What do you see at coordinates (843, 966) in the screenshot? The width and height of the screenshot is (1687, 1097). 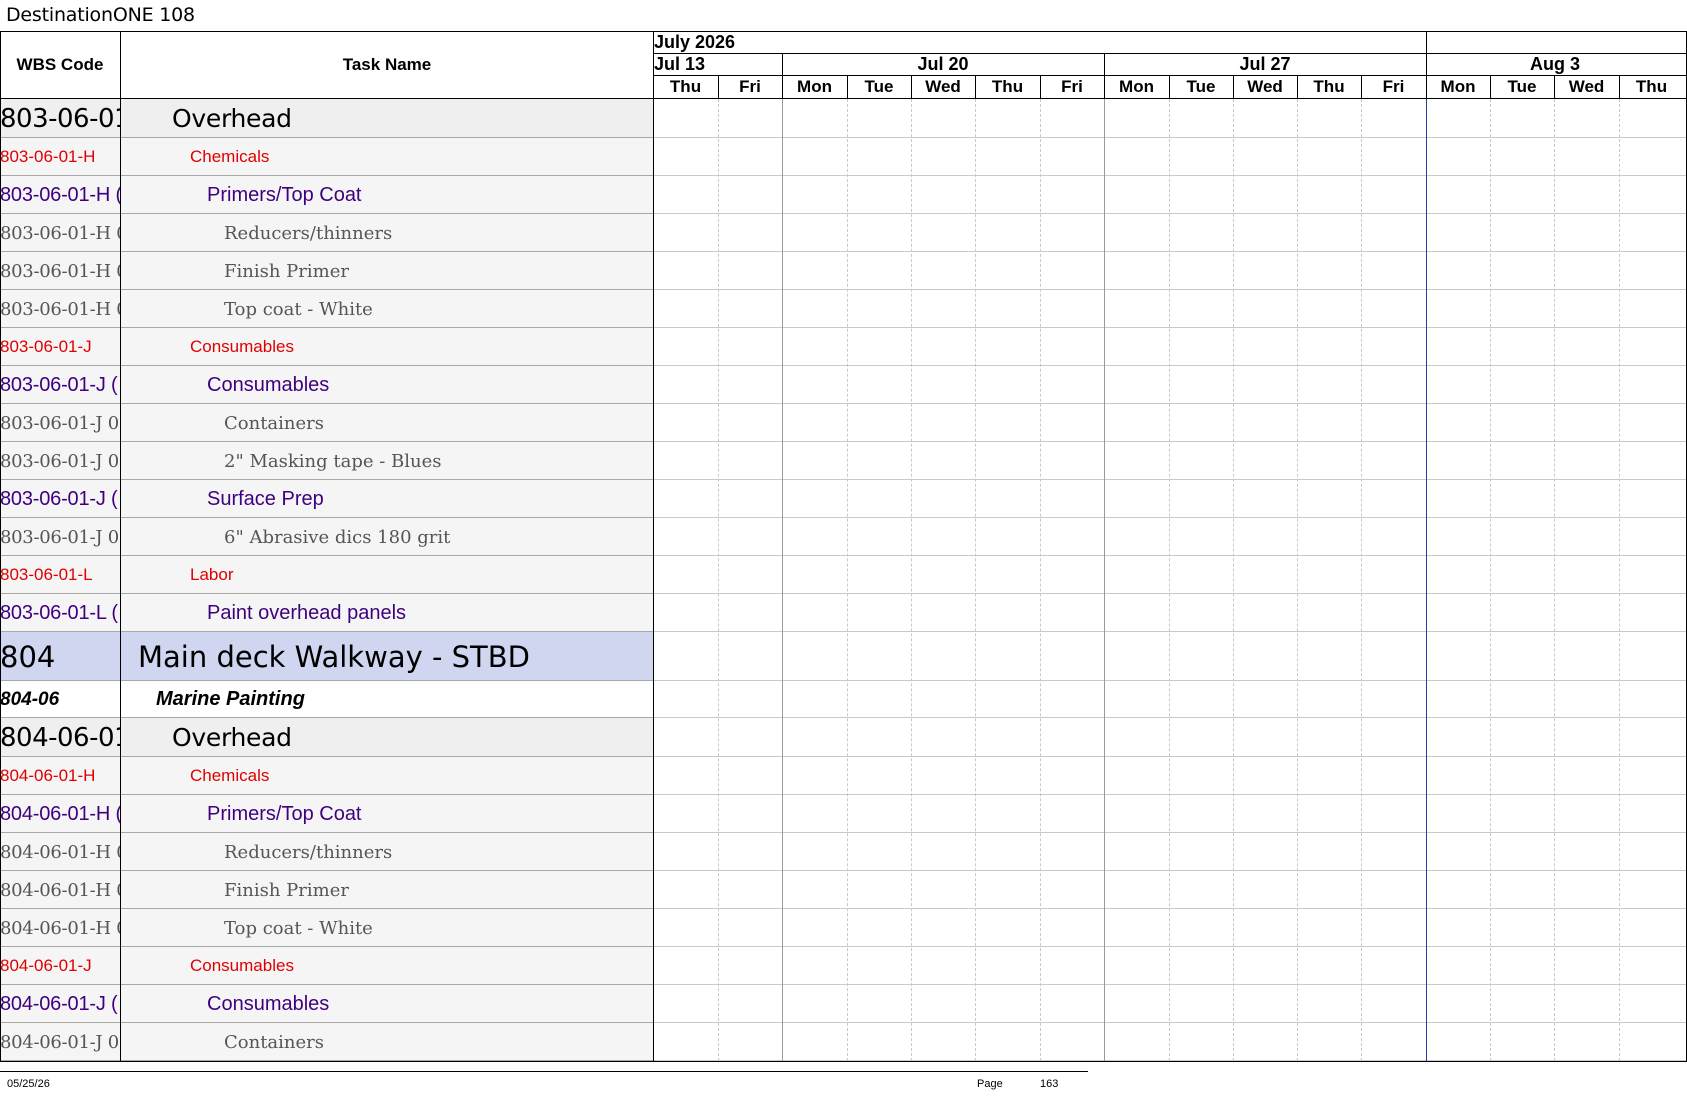 I see `table-row: 804-06-01-J Consumables` at bounding box center [843, 966].